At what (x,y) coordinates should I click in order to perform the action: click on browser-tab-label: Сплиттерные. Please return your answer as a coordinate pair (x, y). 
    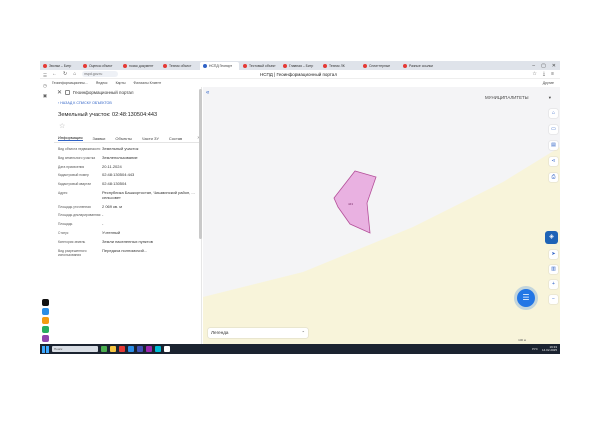
    Looking at the image, I should click on (380, 65).